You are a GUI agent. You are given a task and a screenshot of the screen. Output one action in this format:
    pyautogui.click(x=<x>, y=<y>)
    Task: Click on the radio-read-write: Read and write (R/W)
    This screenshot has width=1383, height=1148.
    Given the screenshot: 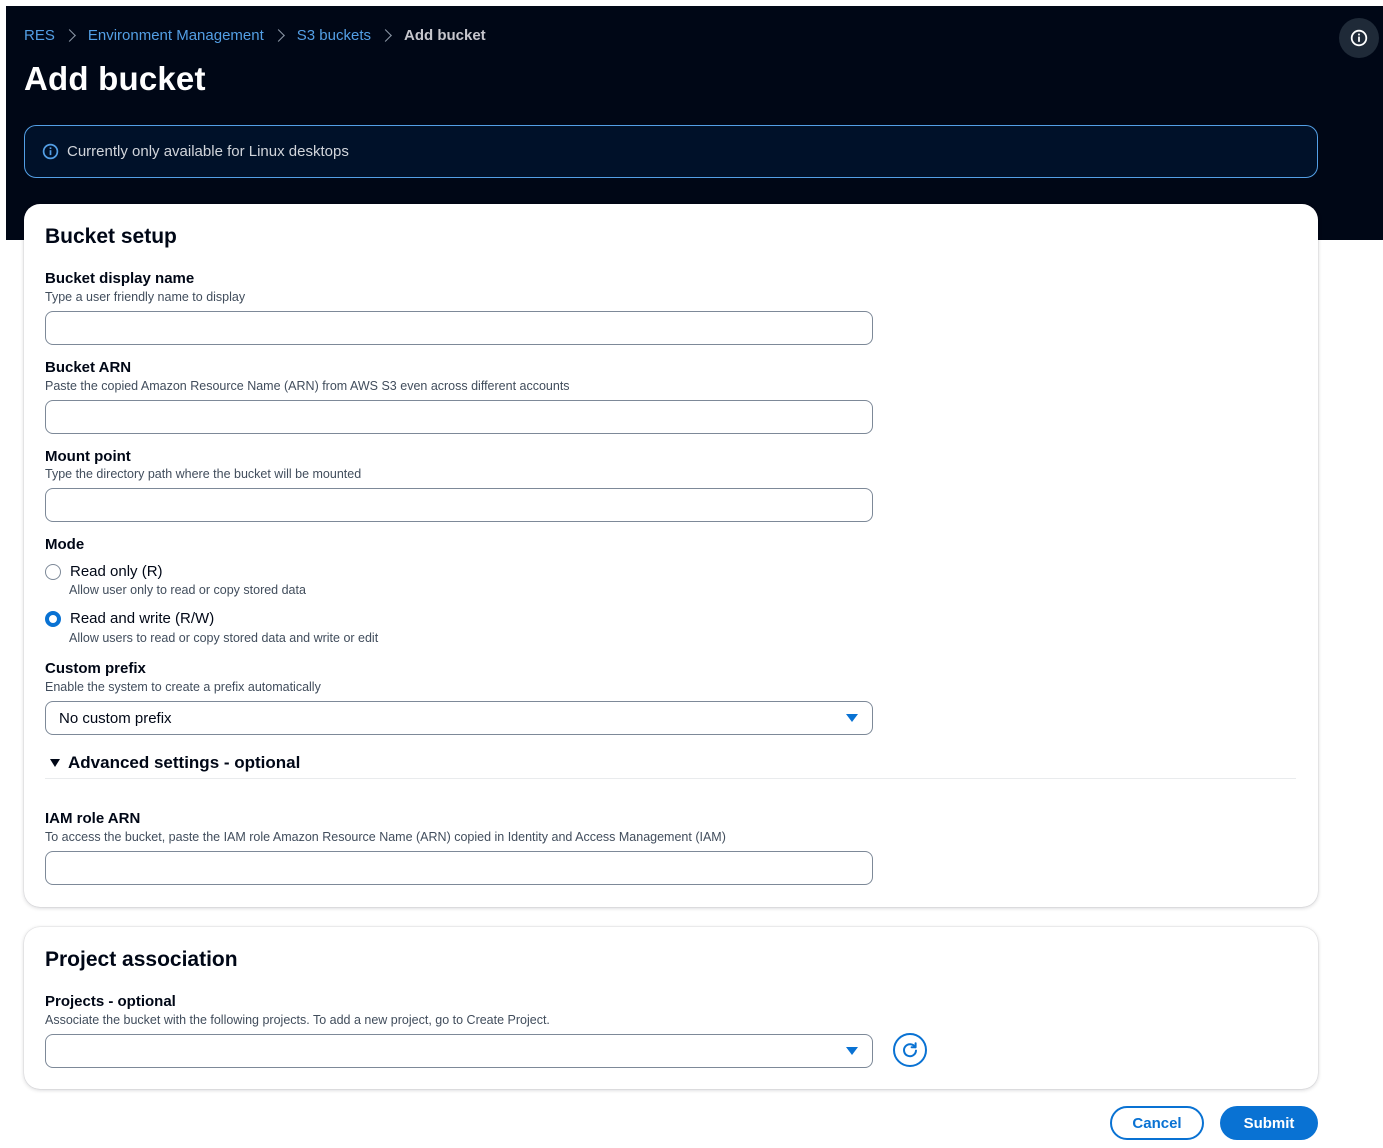 What is the action you would take?
    pyautogui.click(x=129, y=618)
    